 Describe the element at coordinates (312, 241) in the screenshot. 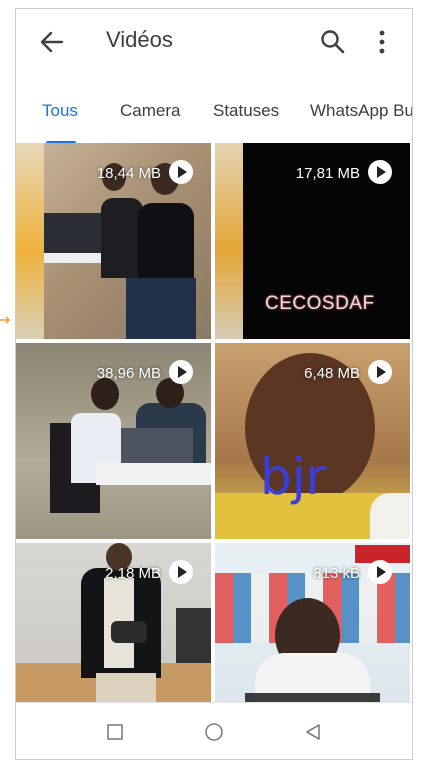

I see `video-thumbnail: CECOSDAF 17,81 MB` at that location.